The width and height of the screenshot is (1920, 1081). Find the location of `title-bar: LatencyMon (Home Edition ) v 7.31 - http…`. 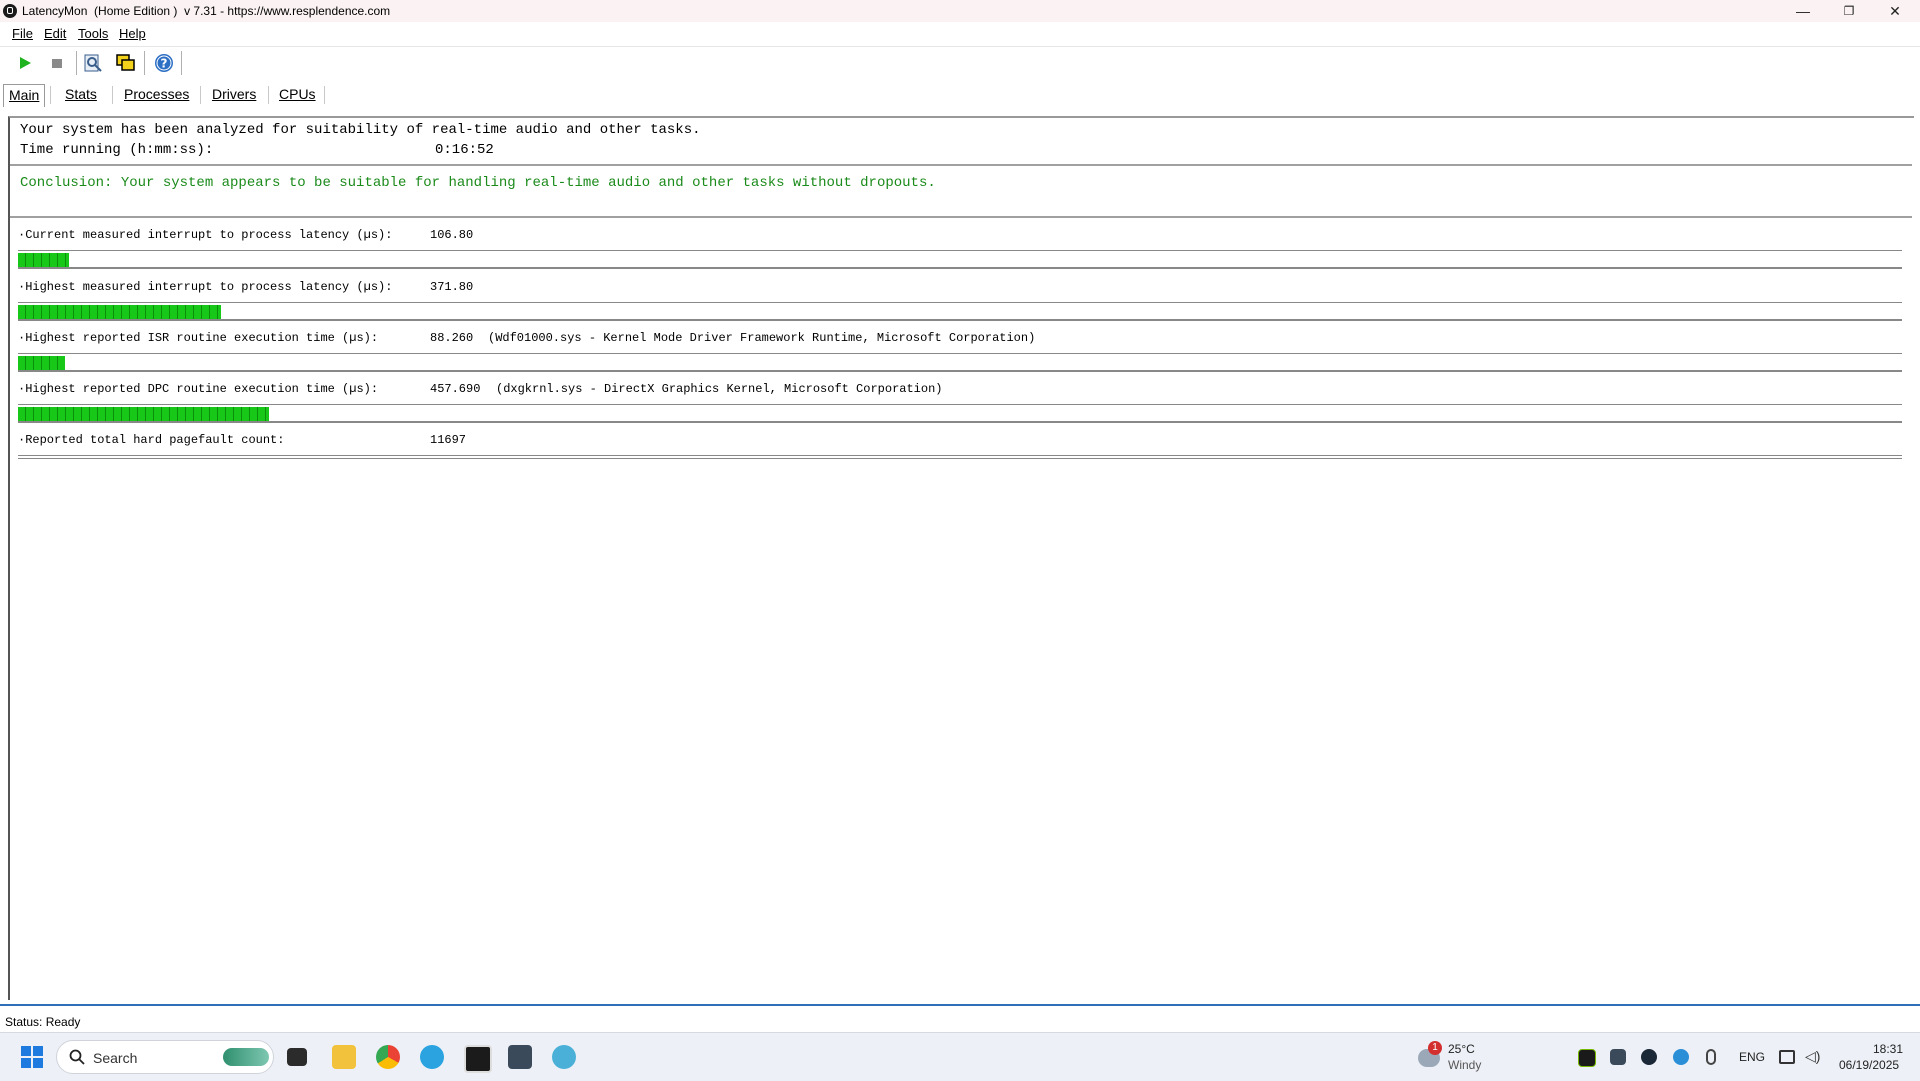

title-bar: LatencyMon (Home Edition ) v 7.31 - http… is located at coordinates (960, 11).